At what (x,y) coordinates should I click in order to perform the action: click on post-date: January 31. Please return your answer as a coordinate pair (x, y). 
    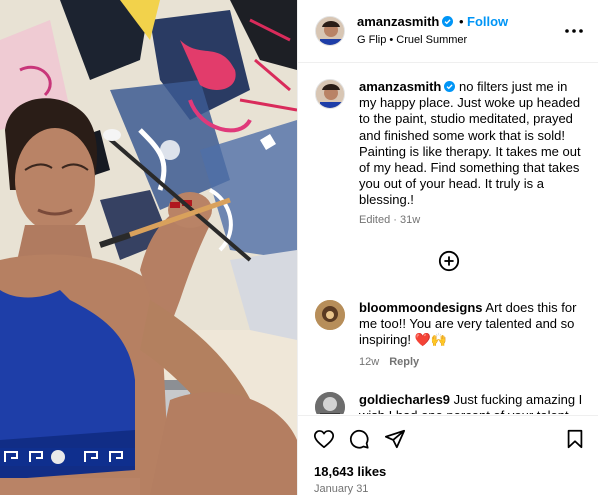
    Looking at the image, I should click on (341, 489).